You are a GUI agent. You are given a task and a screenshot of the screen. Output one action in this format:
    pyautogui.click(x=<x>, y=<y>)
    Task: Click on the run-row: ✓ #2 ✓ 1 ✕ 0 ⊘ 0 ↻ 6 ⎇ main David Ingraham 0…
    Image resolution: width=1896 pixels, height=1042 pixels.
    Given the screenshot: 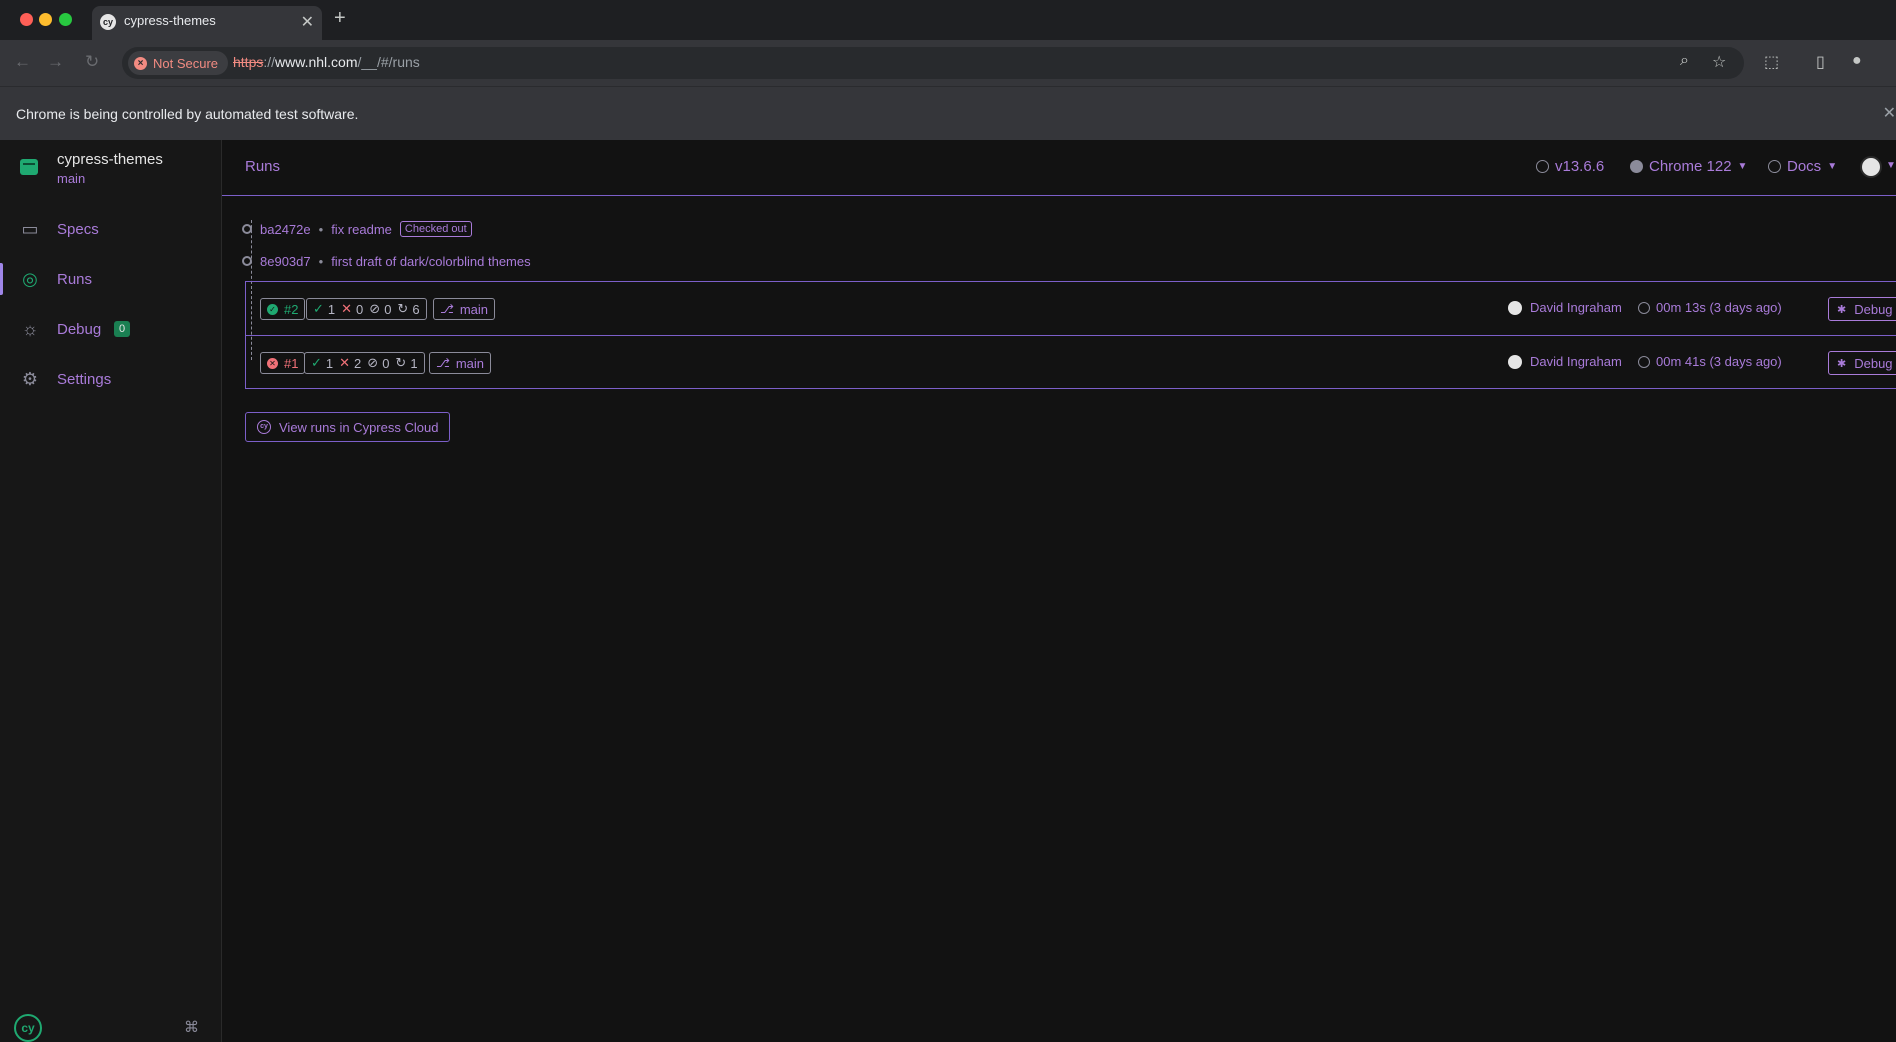 What is the action you would take?
    pyautogui.click(x=1071, y=309)
    